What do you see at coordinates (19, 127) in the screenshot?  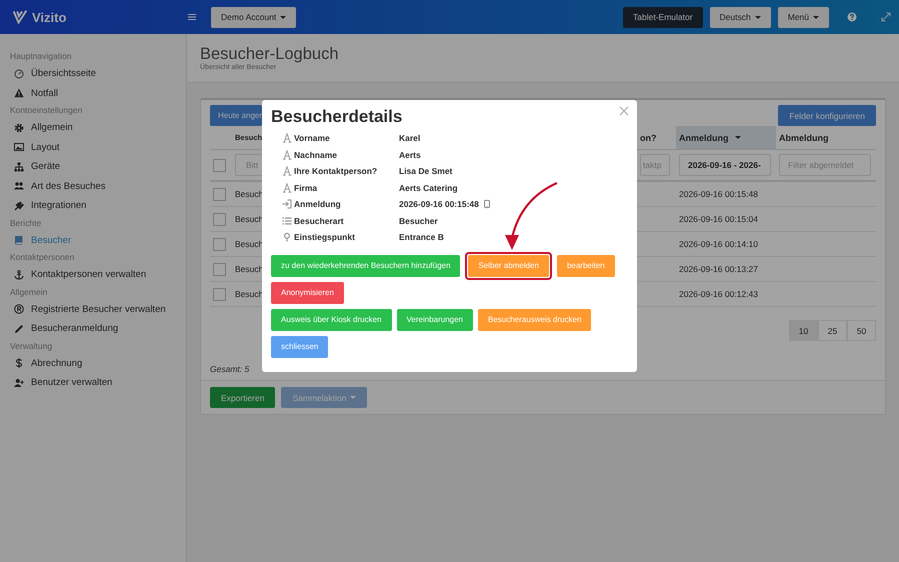 I see `gear-icon` at bounding box center [19, 127].